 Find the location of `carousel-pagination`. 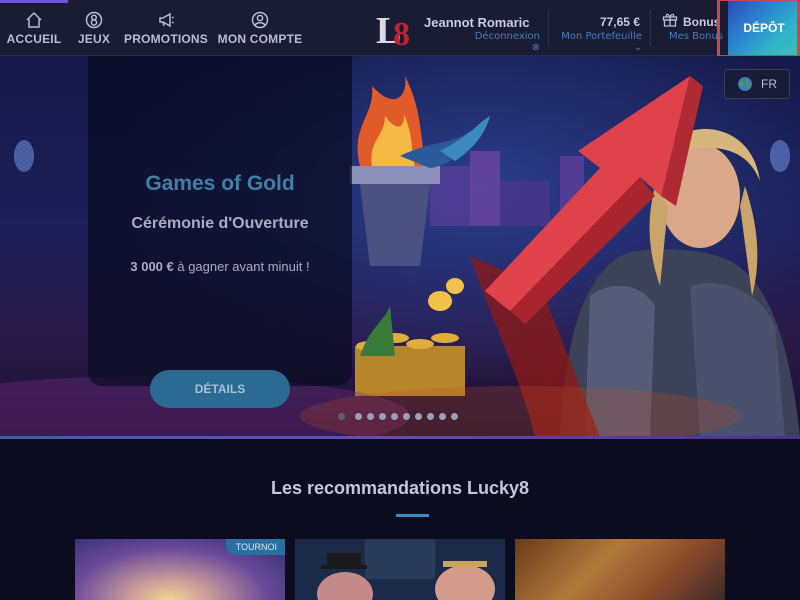

carousel-pagination is located at coordinates (398, 416).